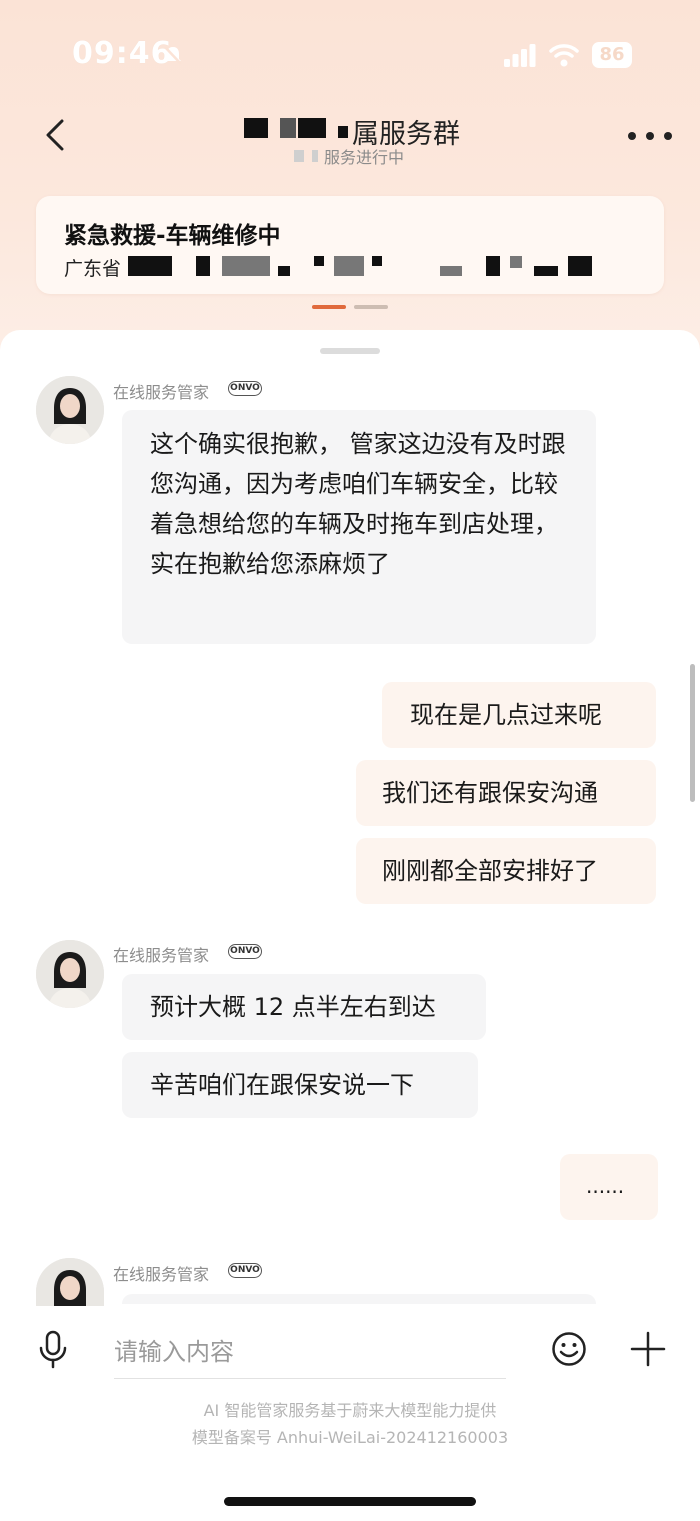 This screenshot has height=1521, width=700. Describe the element at coordinates (304, 1007) in the screenshot. I see `agent-message-bubble: 预计大概 12 点半左右到达` at that location.